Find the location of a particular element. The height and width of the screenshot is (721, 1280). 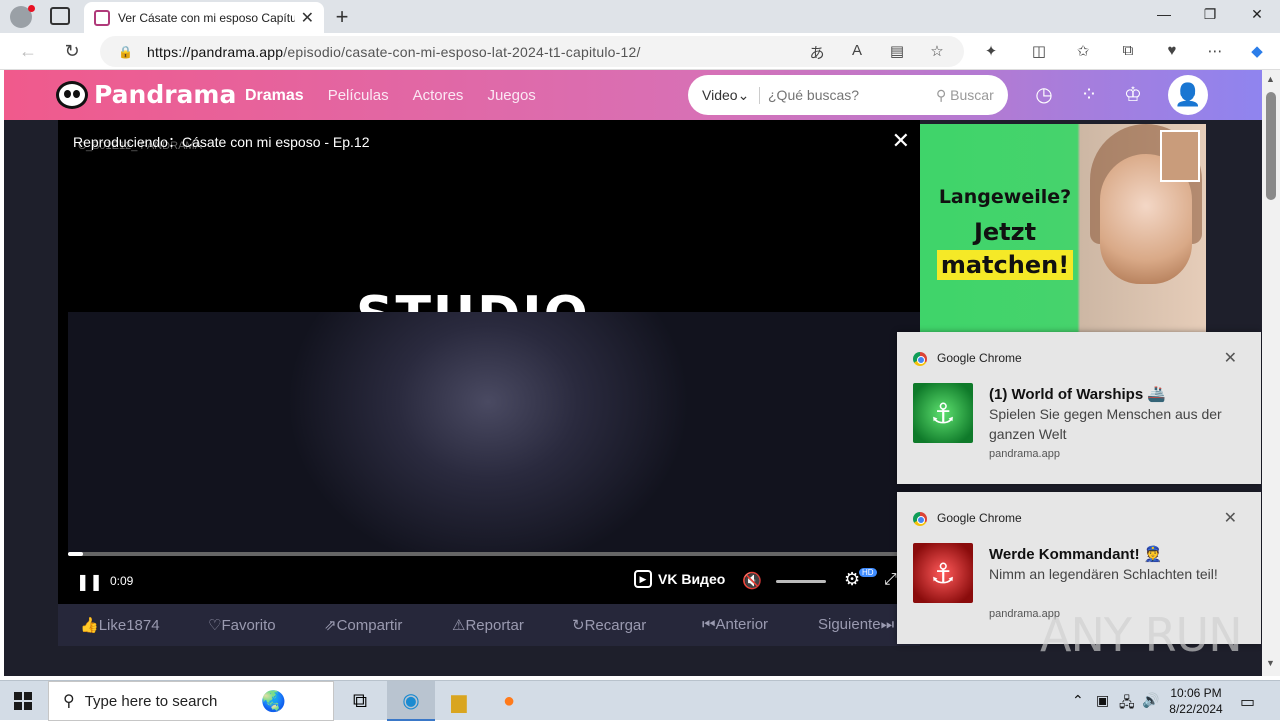

player-close-icon: ✕ is located at coordinates (901, 141).